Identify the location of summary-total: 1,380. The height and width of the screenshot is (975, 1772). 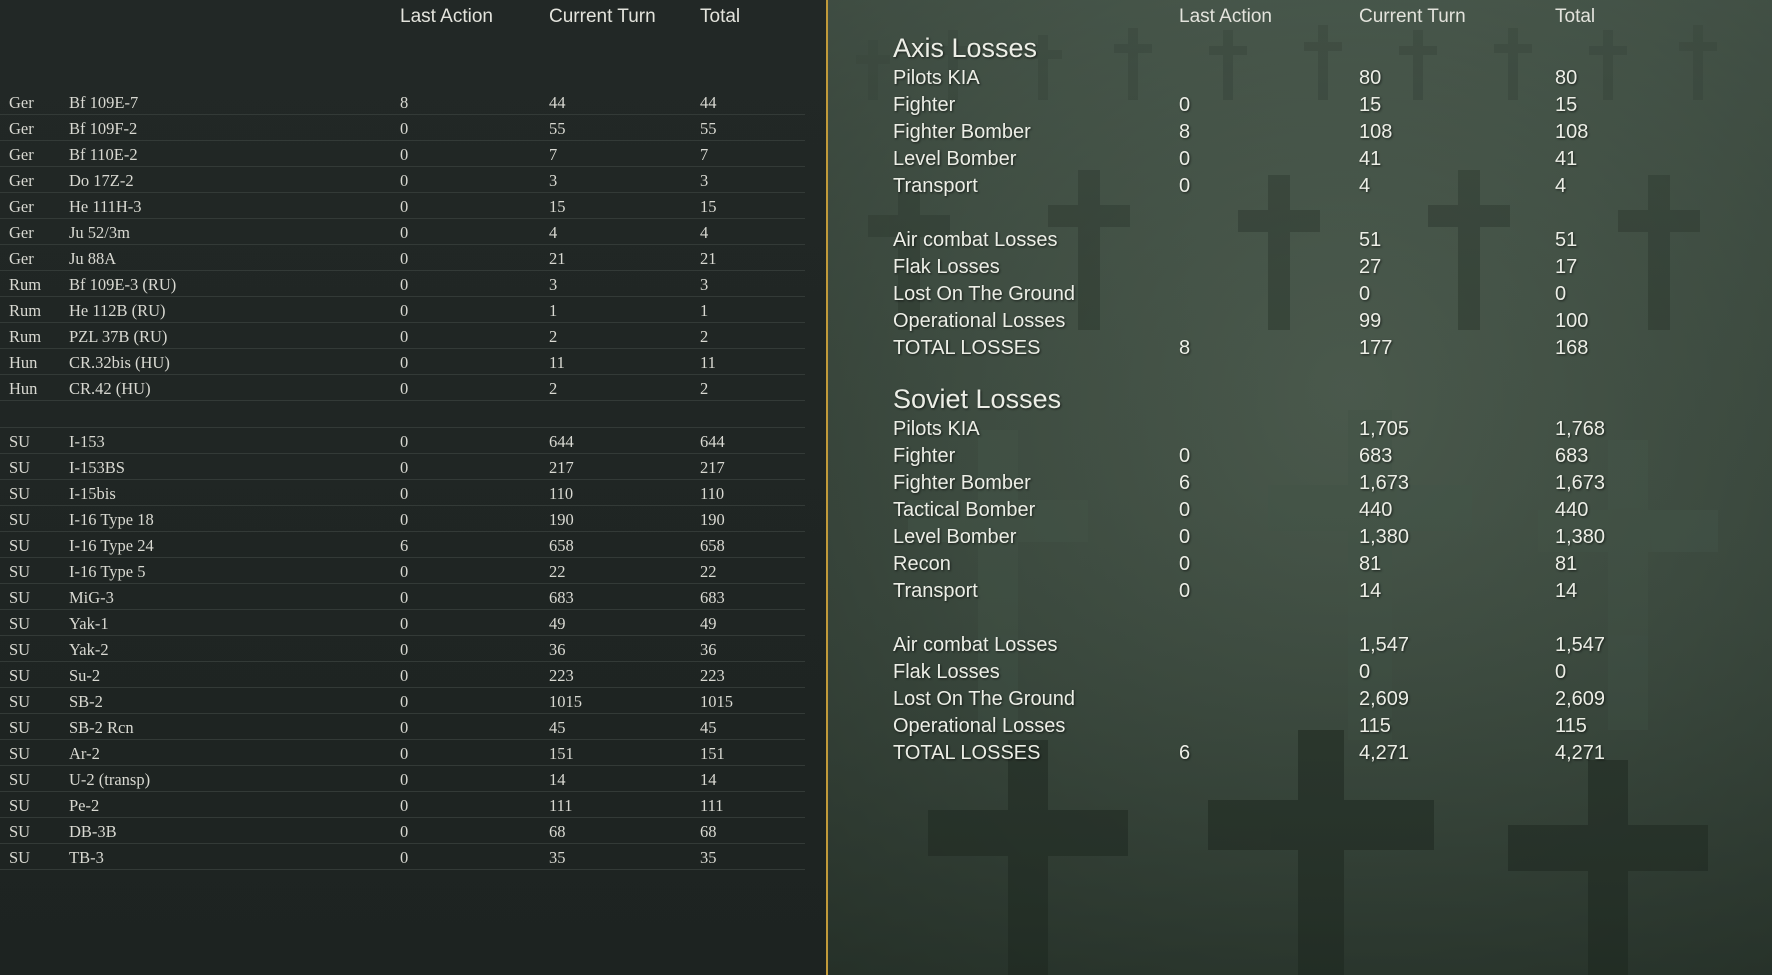
(1580, 537).